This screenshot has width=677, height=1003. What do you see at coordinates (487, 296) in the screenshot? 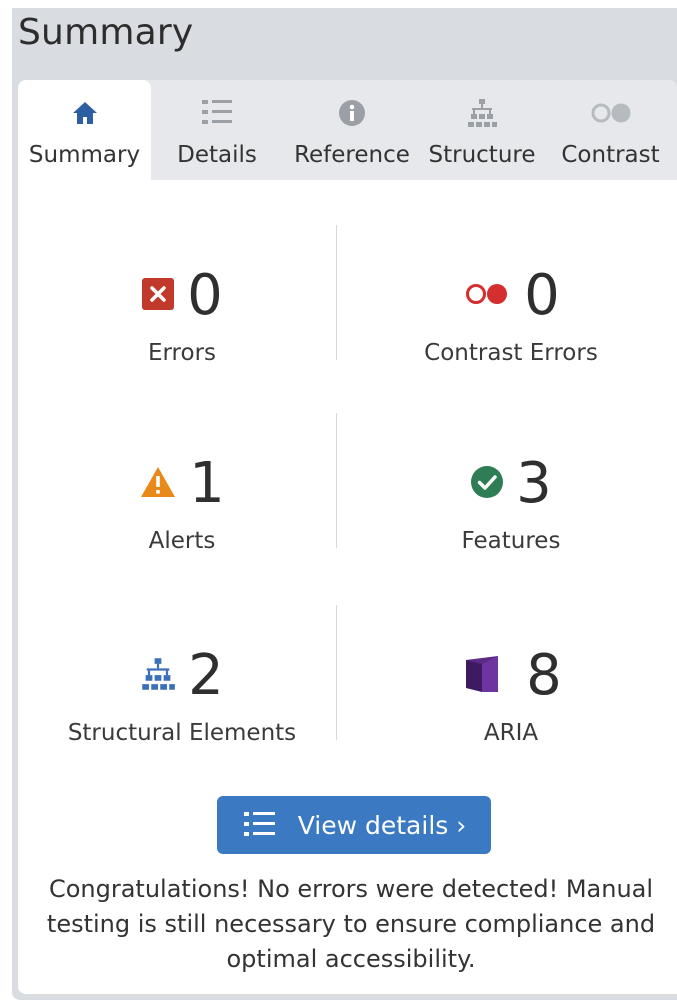
I see `contrast-error-icon` at bounding box center [487, 296].